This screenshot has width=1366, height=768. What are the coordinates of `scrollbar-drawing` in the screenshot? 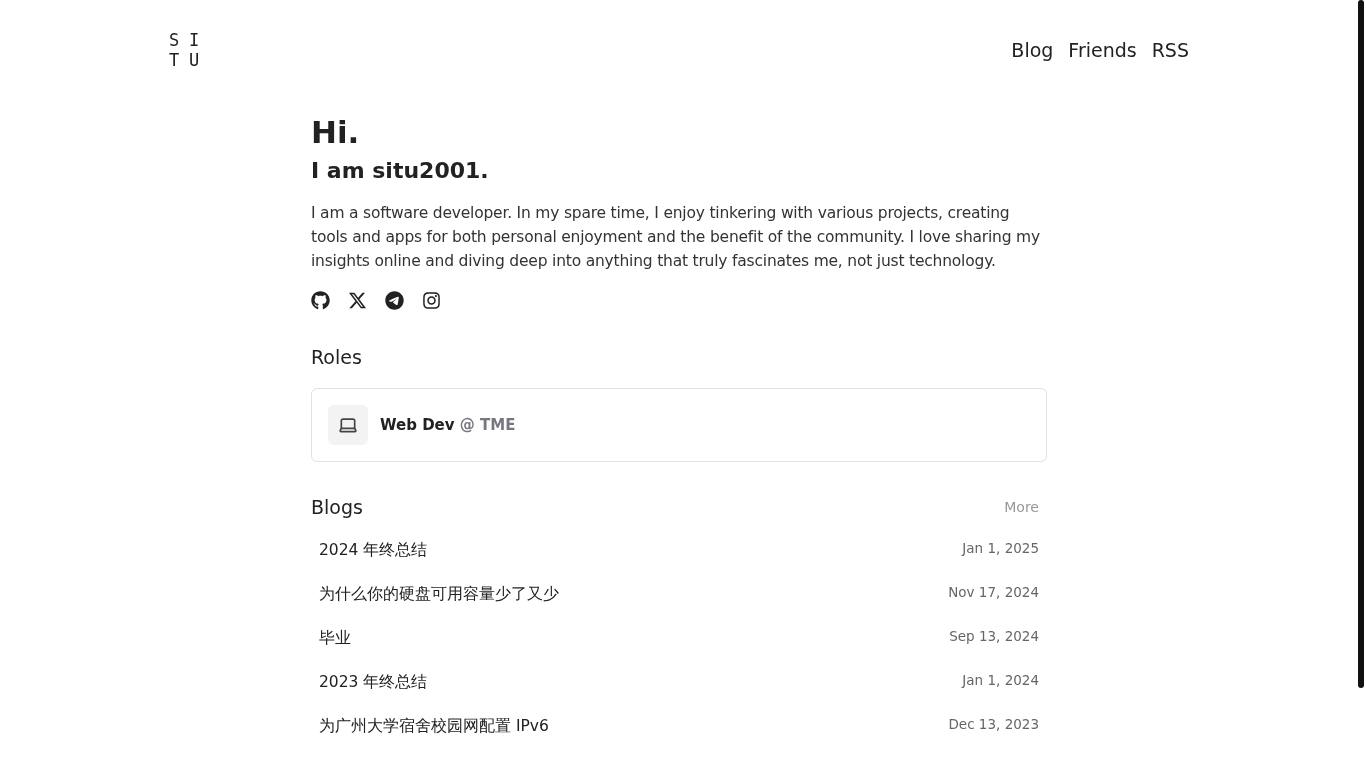 It's located at (1361, 344).